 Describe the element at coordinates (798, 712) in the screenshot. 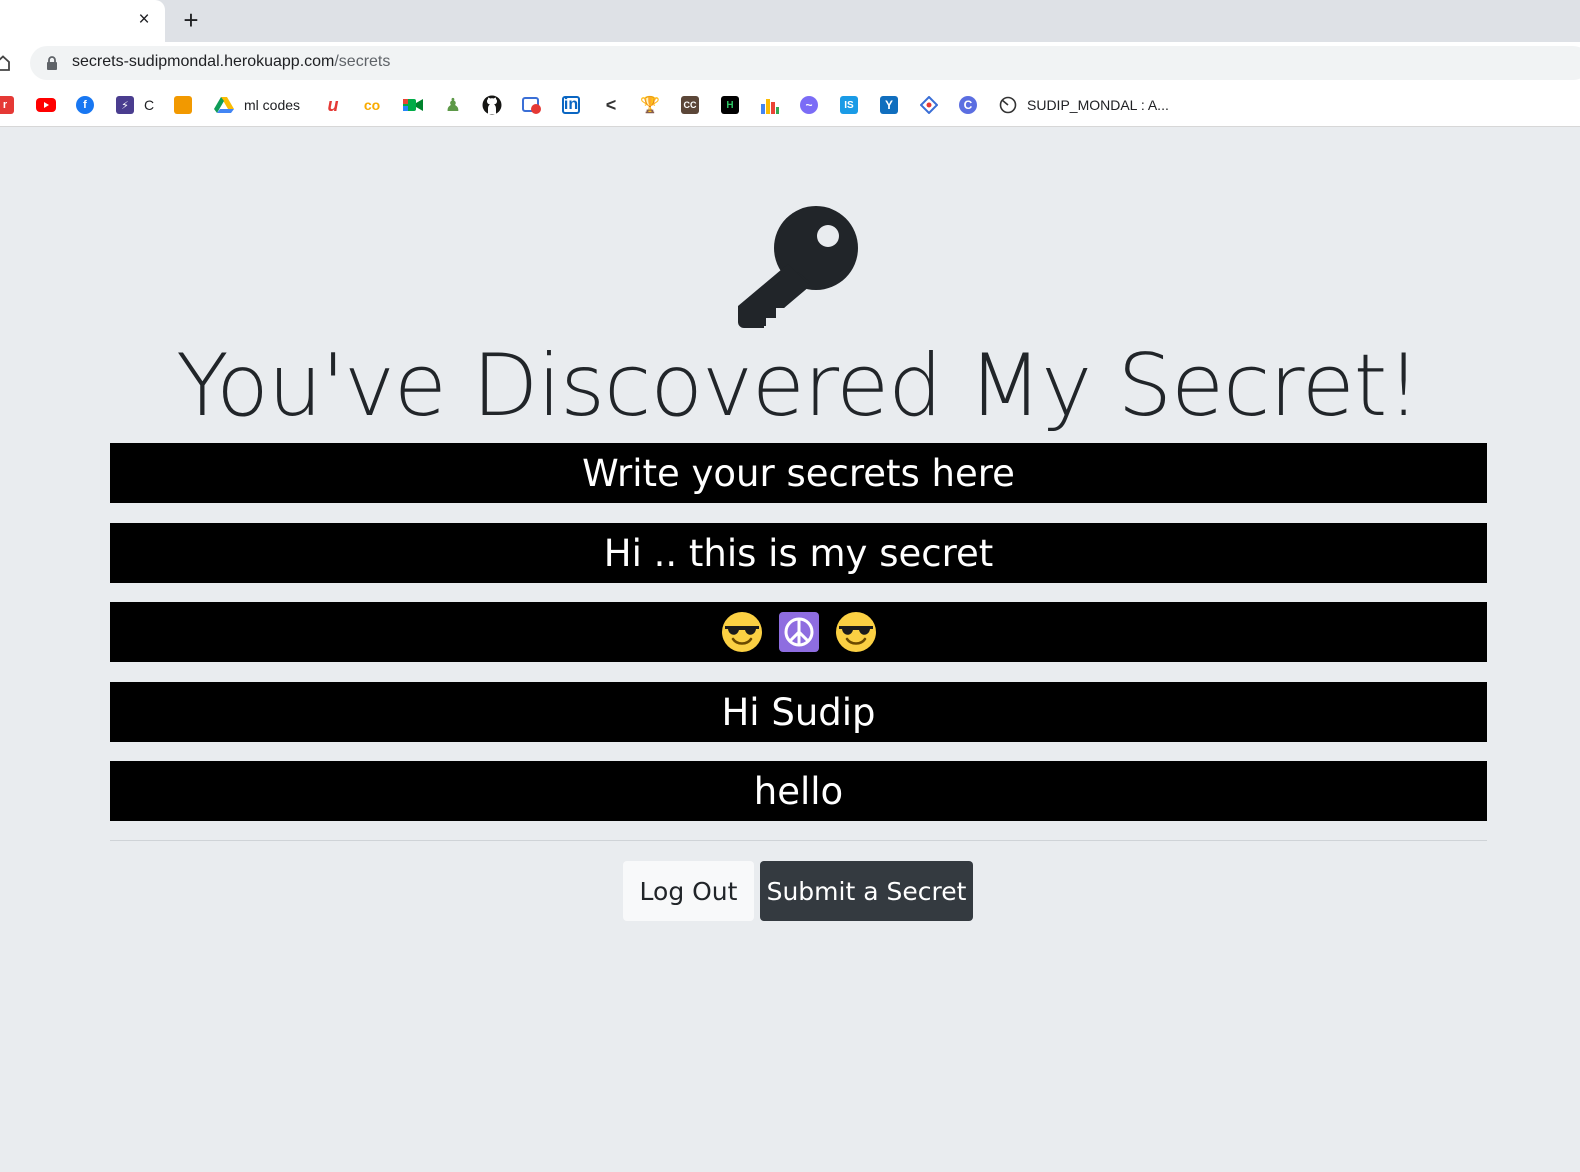

I see `secret-item: Hi Sudip` at that location.